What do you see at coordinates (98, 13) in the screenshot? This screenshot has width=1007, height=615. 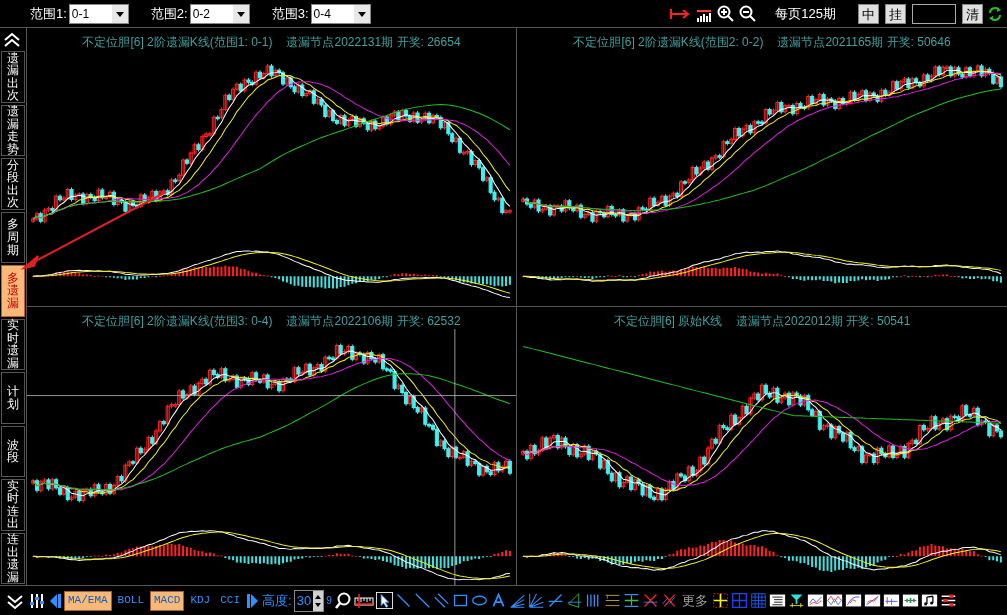 I see `range-dropdown: 0-1` at bounding box center [98, 13].